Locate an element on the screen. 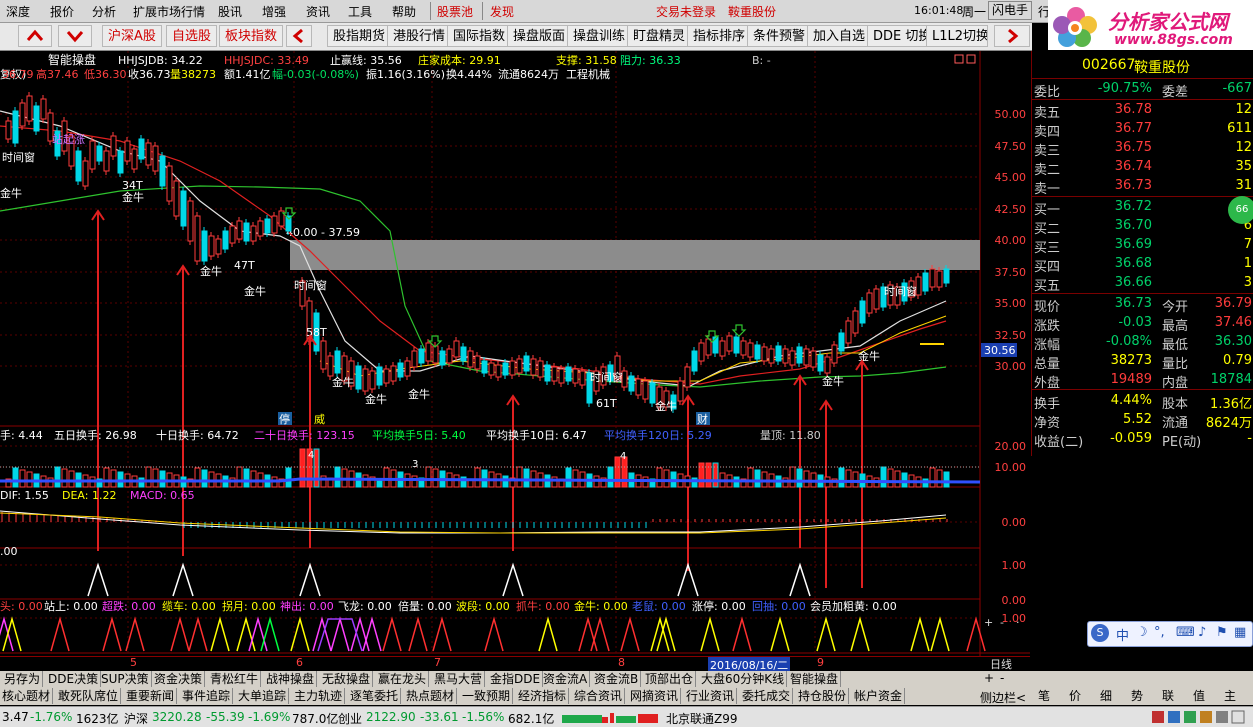  flash-trade-button: 闪电手 is located at coordinates (1010, 10).